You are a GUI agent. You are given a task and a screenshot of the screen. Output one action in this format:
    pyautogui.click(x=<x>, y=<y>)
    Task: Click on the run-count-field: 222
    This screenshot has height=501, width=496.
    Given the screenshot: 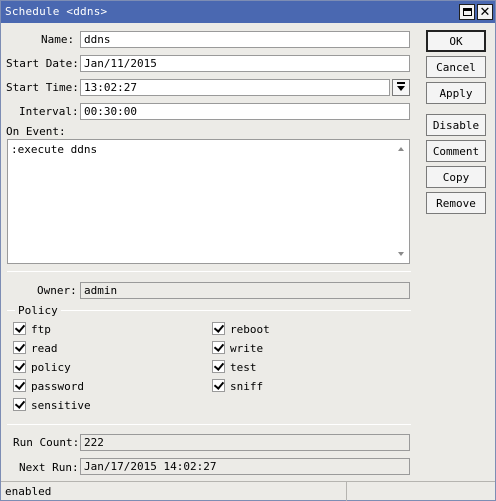 What is the action you would take?
    pyautogui.click(x=245, y=442)
    